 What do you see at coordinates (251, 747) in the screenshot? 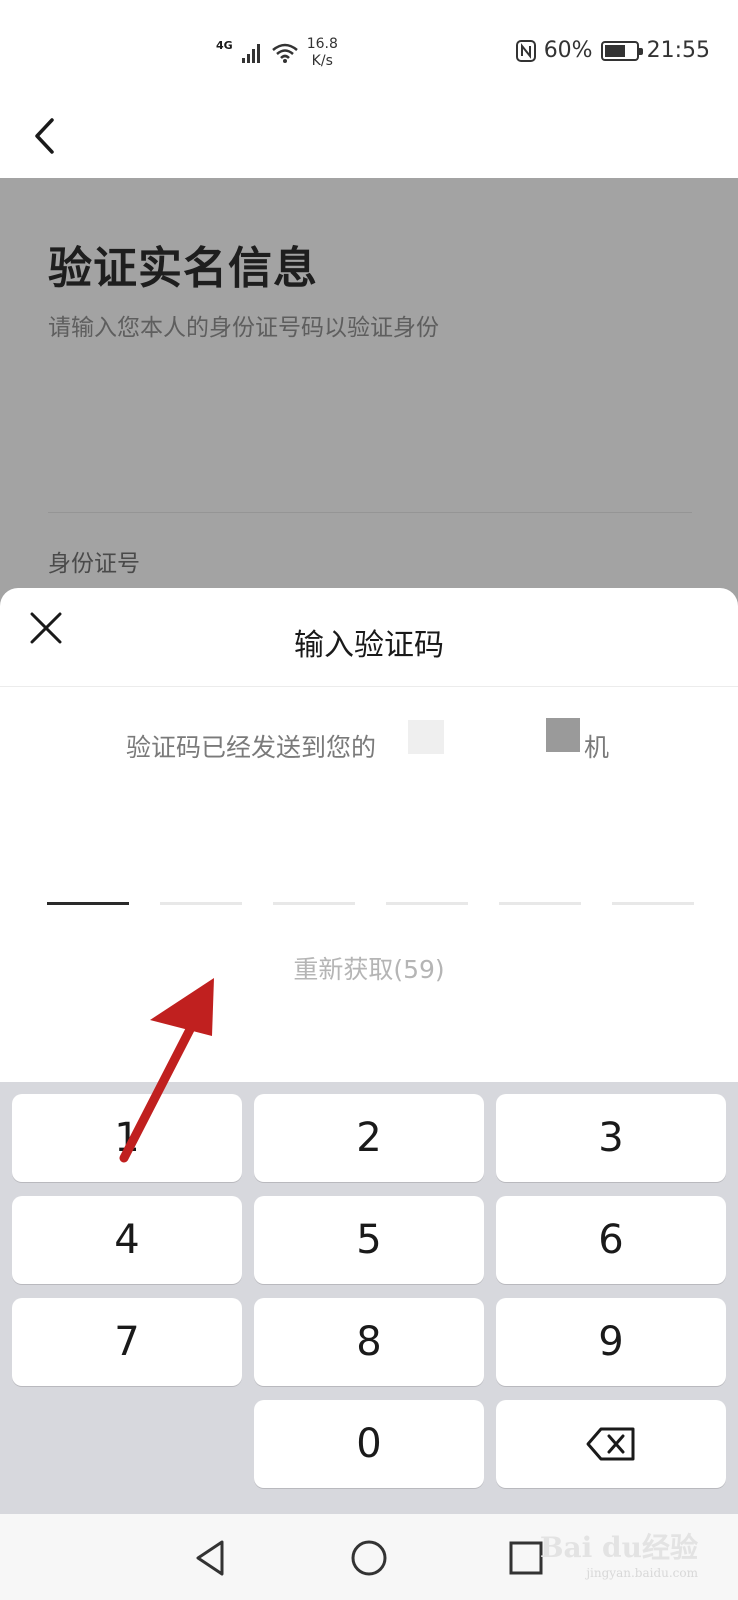
I see `code-sent-message: 验证码已经发送到您的` at bounding box center [251, 747].